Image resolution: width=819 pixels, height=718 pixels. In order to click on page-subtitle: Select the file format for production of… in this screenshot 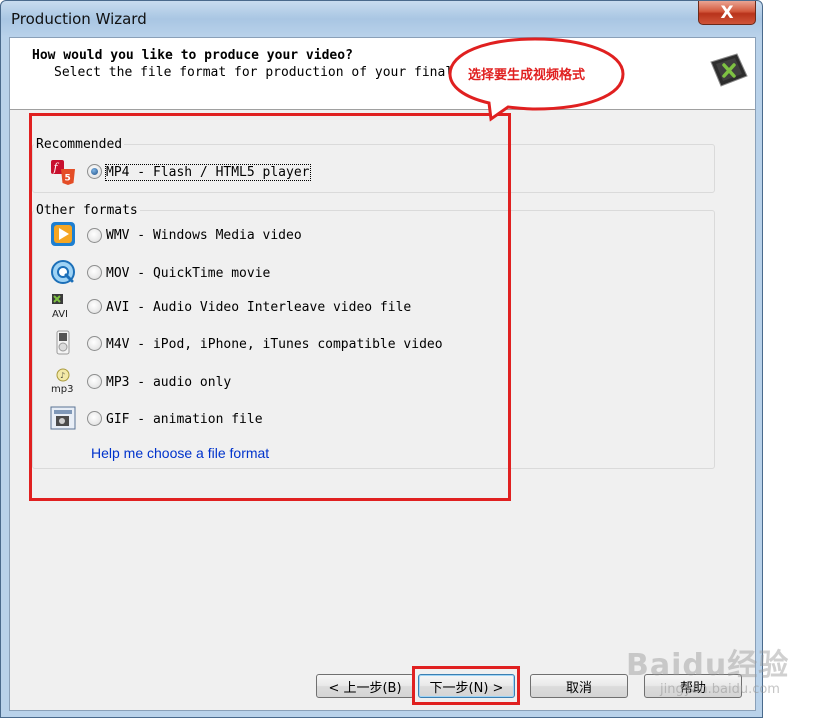, I will do `click(277, 72)`.